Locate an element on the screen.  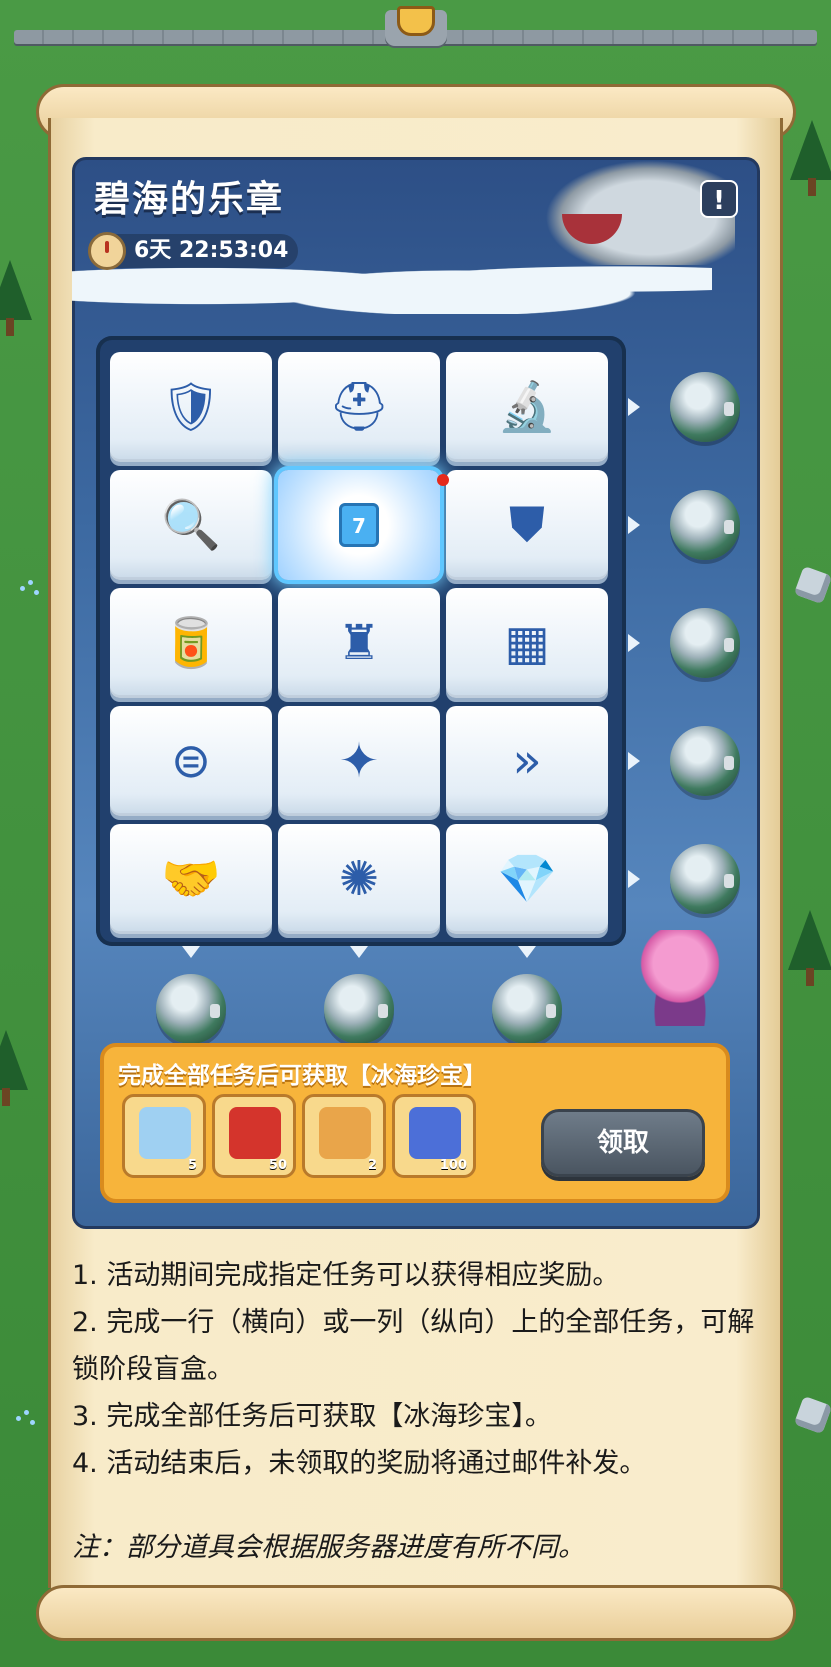
task-tile: ⊜ is located at coordinates (191, 761).